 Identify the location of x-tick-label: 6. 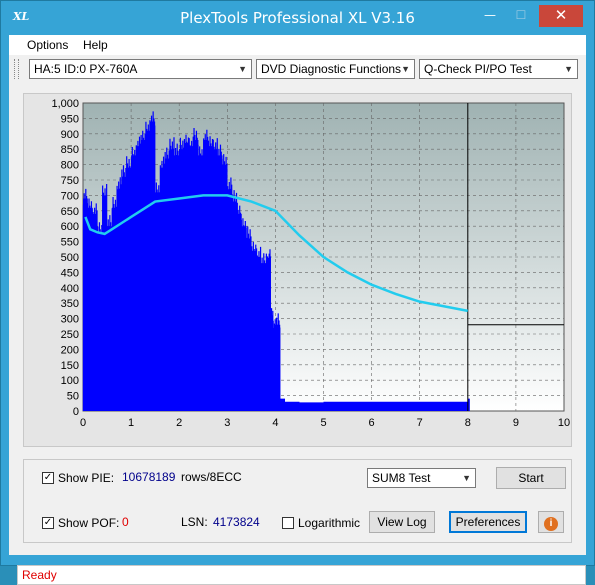
(372, 423).